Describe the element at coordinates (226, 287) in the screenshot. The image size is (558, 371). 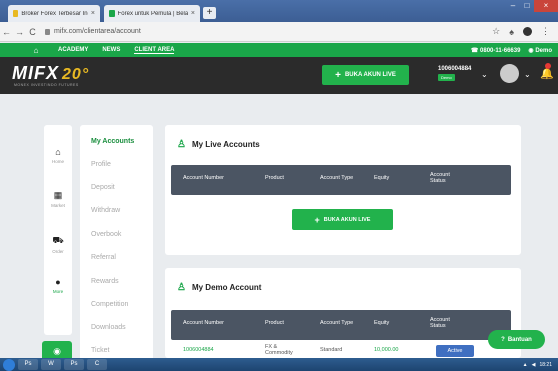
I see `panel-title: My Demo Account` at that location.